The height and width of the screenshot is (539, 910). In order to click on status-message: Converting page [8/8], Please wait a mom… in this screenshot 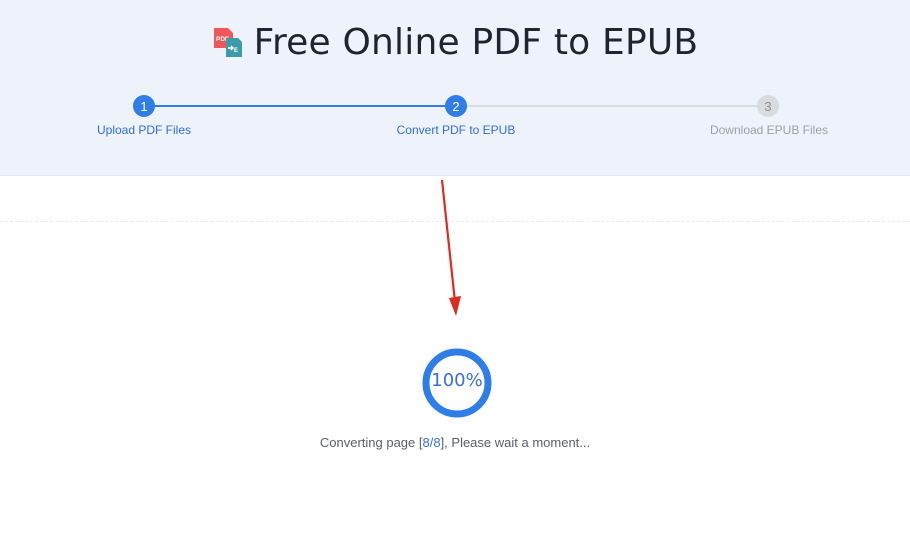, I will do `click(455, 442)`.